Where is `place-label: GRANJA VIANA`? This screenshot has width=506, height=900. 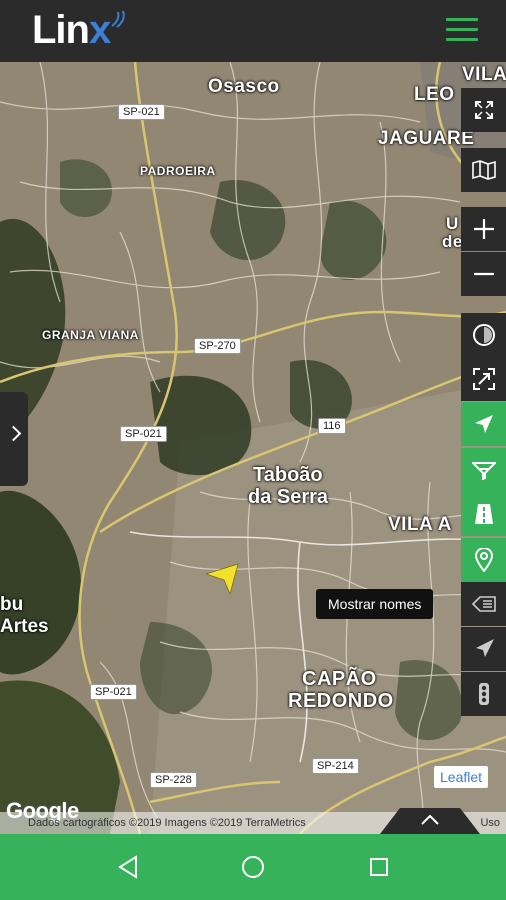 place-label: GRANJA VIANA is located at coordinates (90, 335).